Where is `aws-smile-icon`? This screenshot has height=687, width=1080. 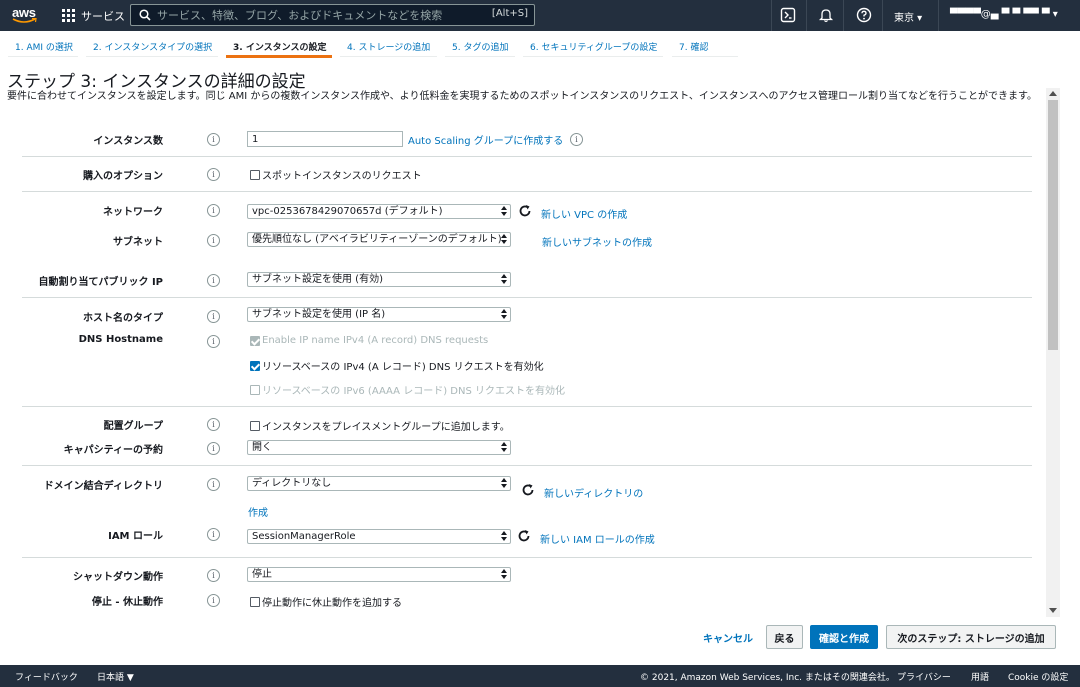
aws-smile-icon is located at coordinates (24, 20).